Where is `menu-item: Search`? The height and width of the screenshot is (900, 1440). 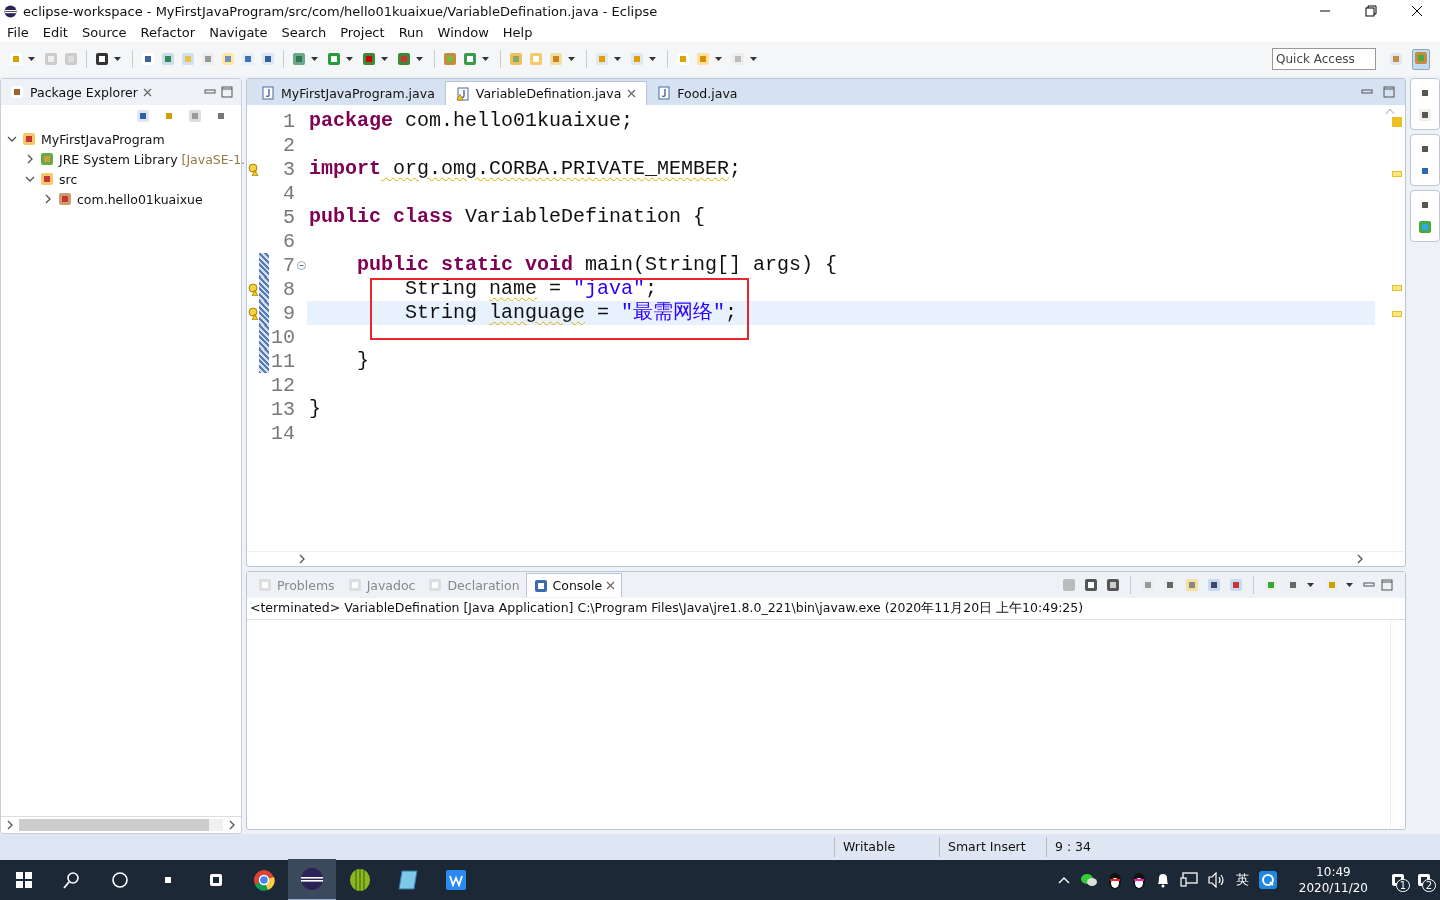 menu-item: Search is located at coordinates (304, 32).